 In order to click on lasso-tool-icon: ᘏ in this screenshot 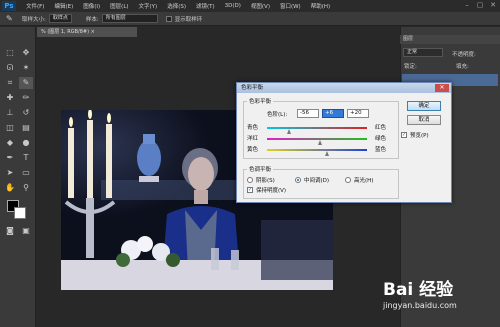, I will do `click(10, 68)`.